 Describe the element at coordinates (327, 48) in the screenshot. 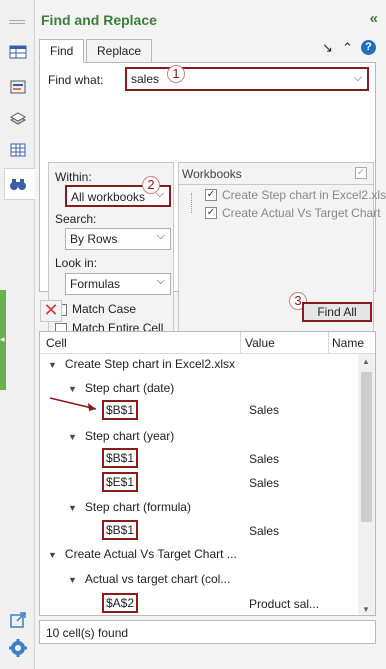

I see `move-arrow-icon: ↘` at that location.